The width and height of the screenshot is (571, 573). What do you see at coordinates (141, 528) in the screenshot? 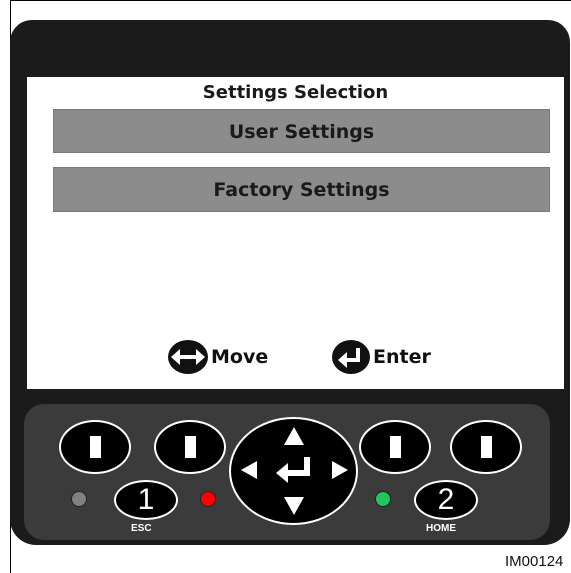
I see `esc-label: ESC` at bounding box center [141, 528].